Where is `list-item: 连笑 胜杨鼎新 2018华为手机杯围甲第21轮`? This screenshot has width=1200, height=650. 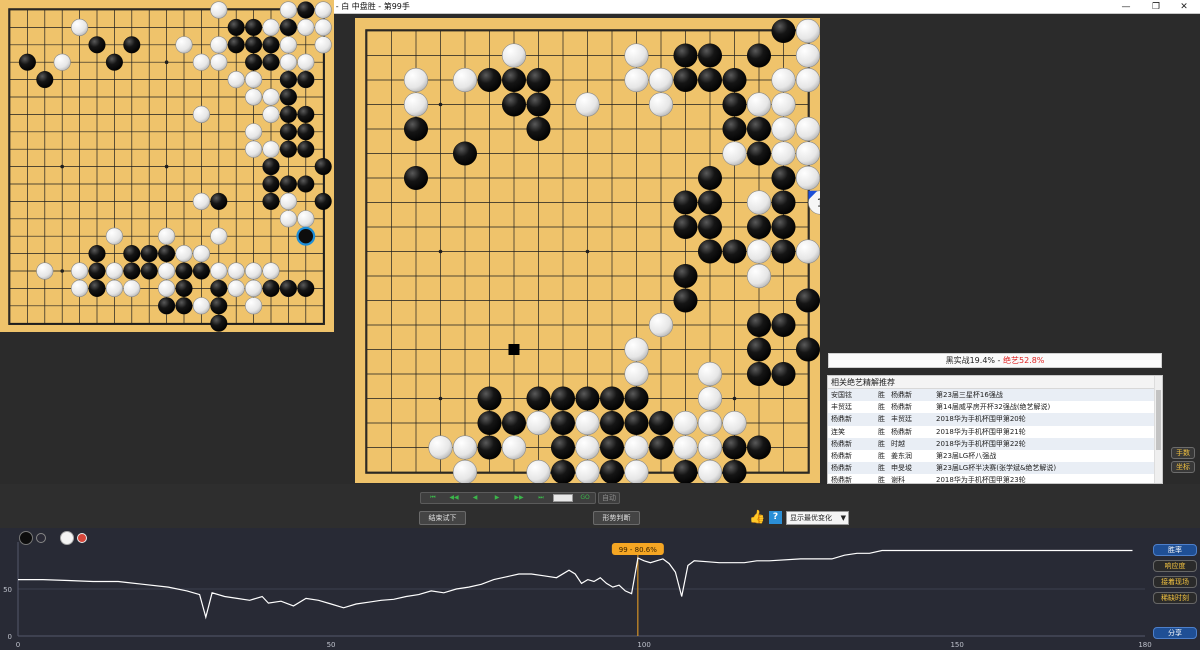
list-item: 连笑 胜杨鼎新 2018华为手机杯围甲第21轮 is located at coordinates (995, 432).